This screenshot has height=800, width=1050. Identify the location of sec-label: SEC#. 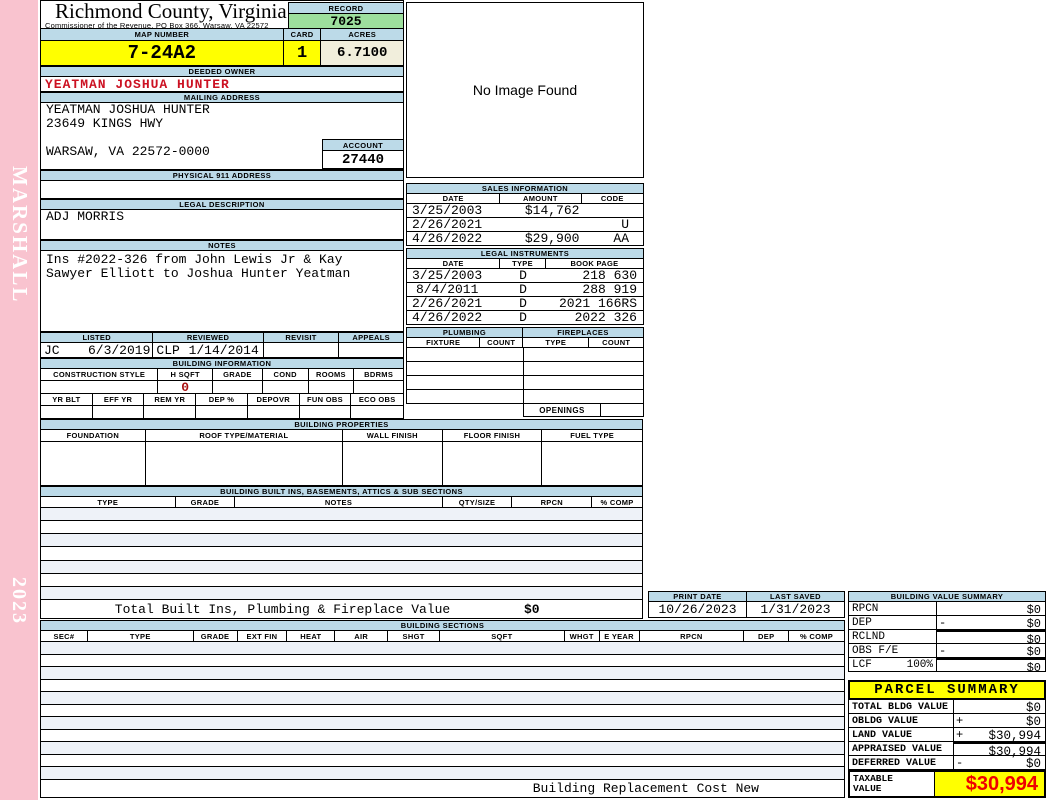
(64, 636).